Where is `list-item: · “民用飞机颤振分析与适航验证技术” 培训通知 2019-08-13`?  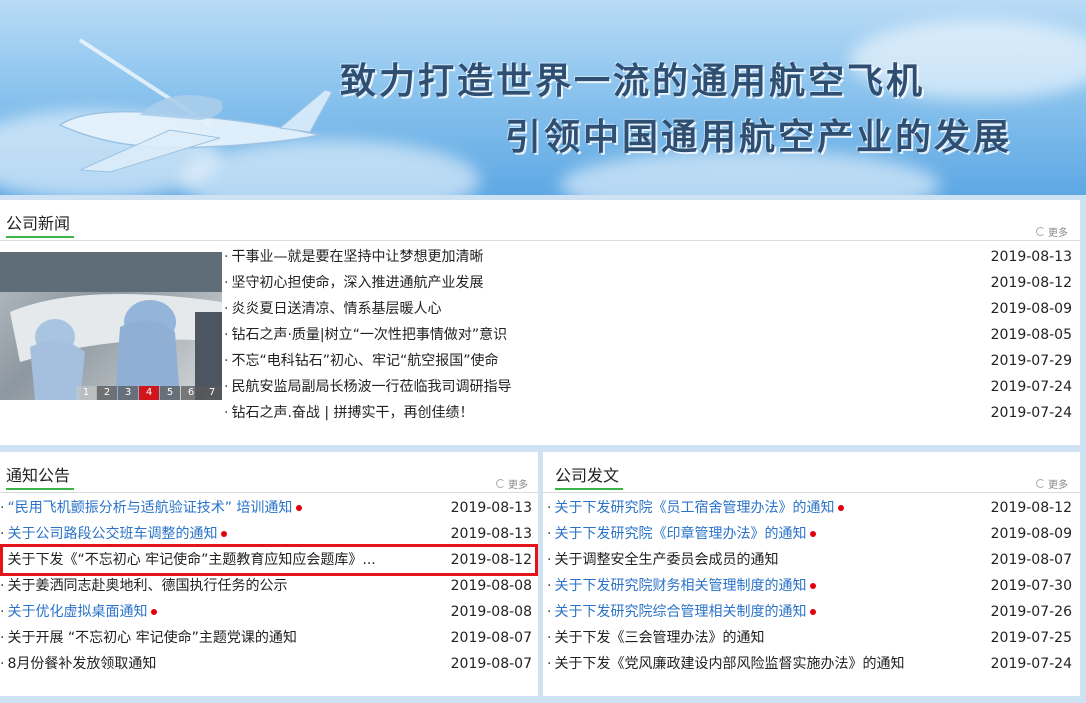 list-item: · “民用飞机颤振分析与适航验证技术” 培训通知 2019-08-13 is located at coordinates (266, 508).